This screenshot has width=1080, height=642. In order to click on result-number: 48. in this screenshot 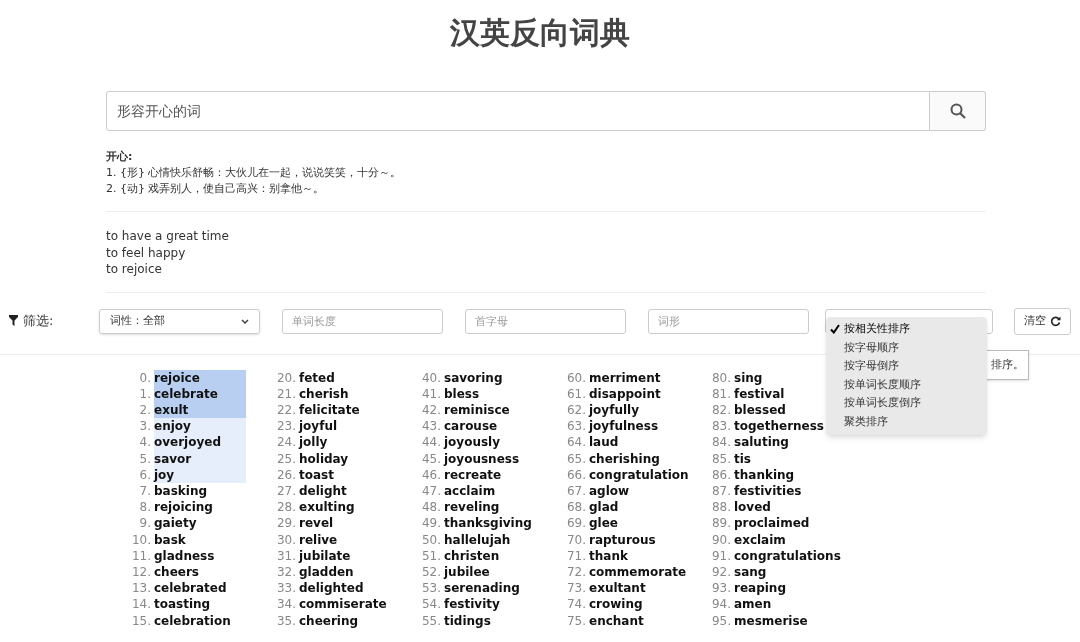, I will do `click(431, 507)`.